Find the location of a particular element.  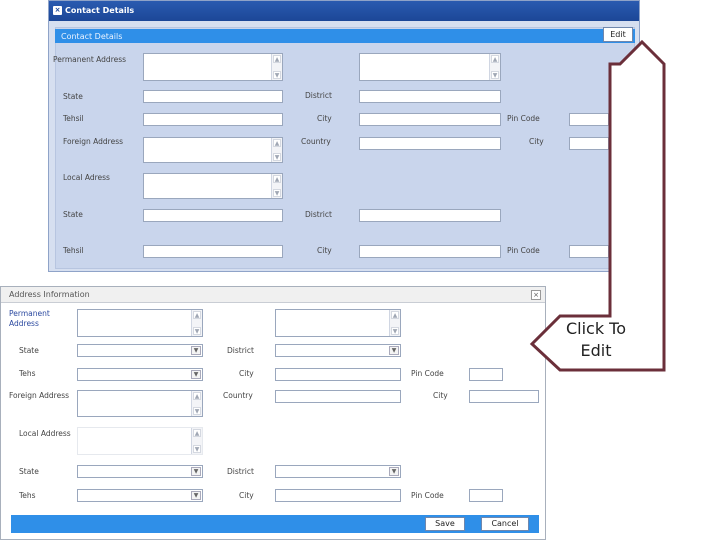

foreign-address-label: Foreign Address is located at coordinates (93, 141).